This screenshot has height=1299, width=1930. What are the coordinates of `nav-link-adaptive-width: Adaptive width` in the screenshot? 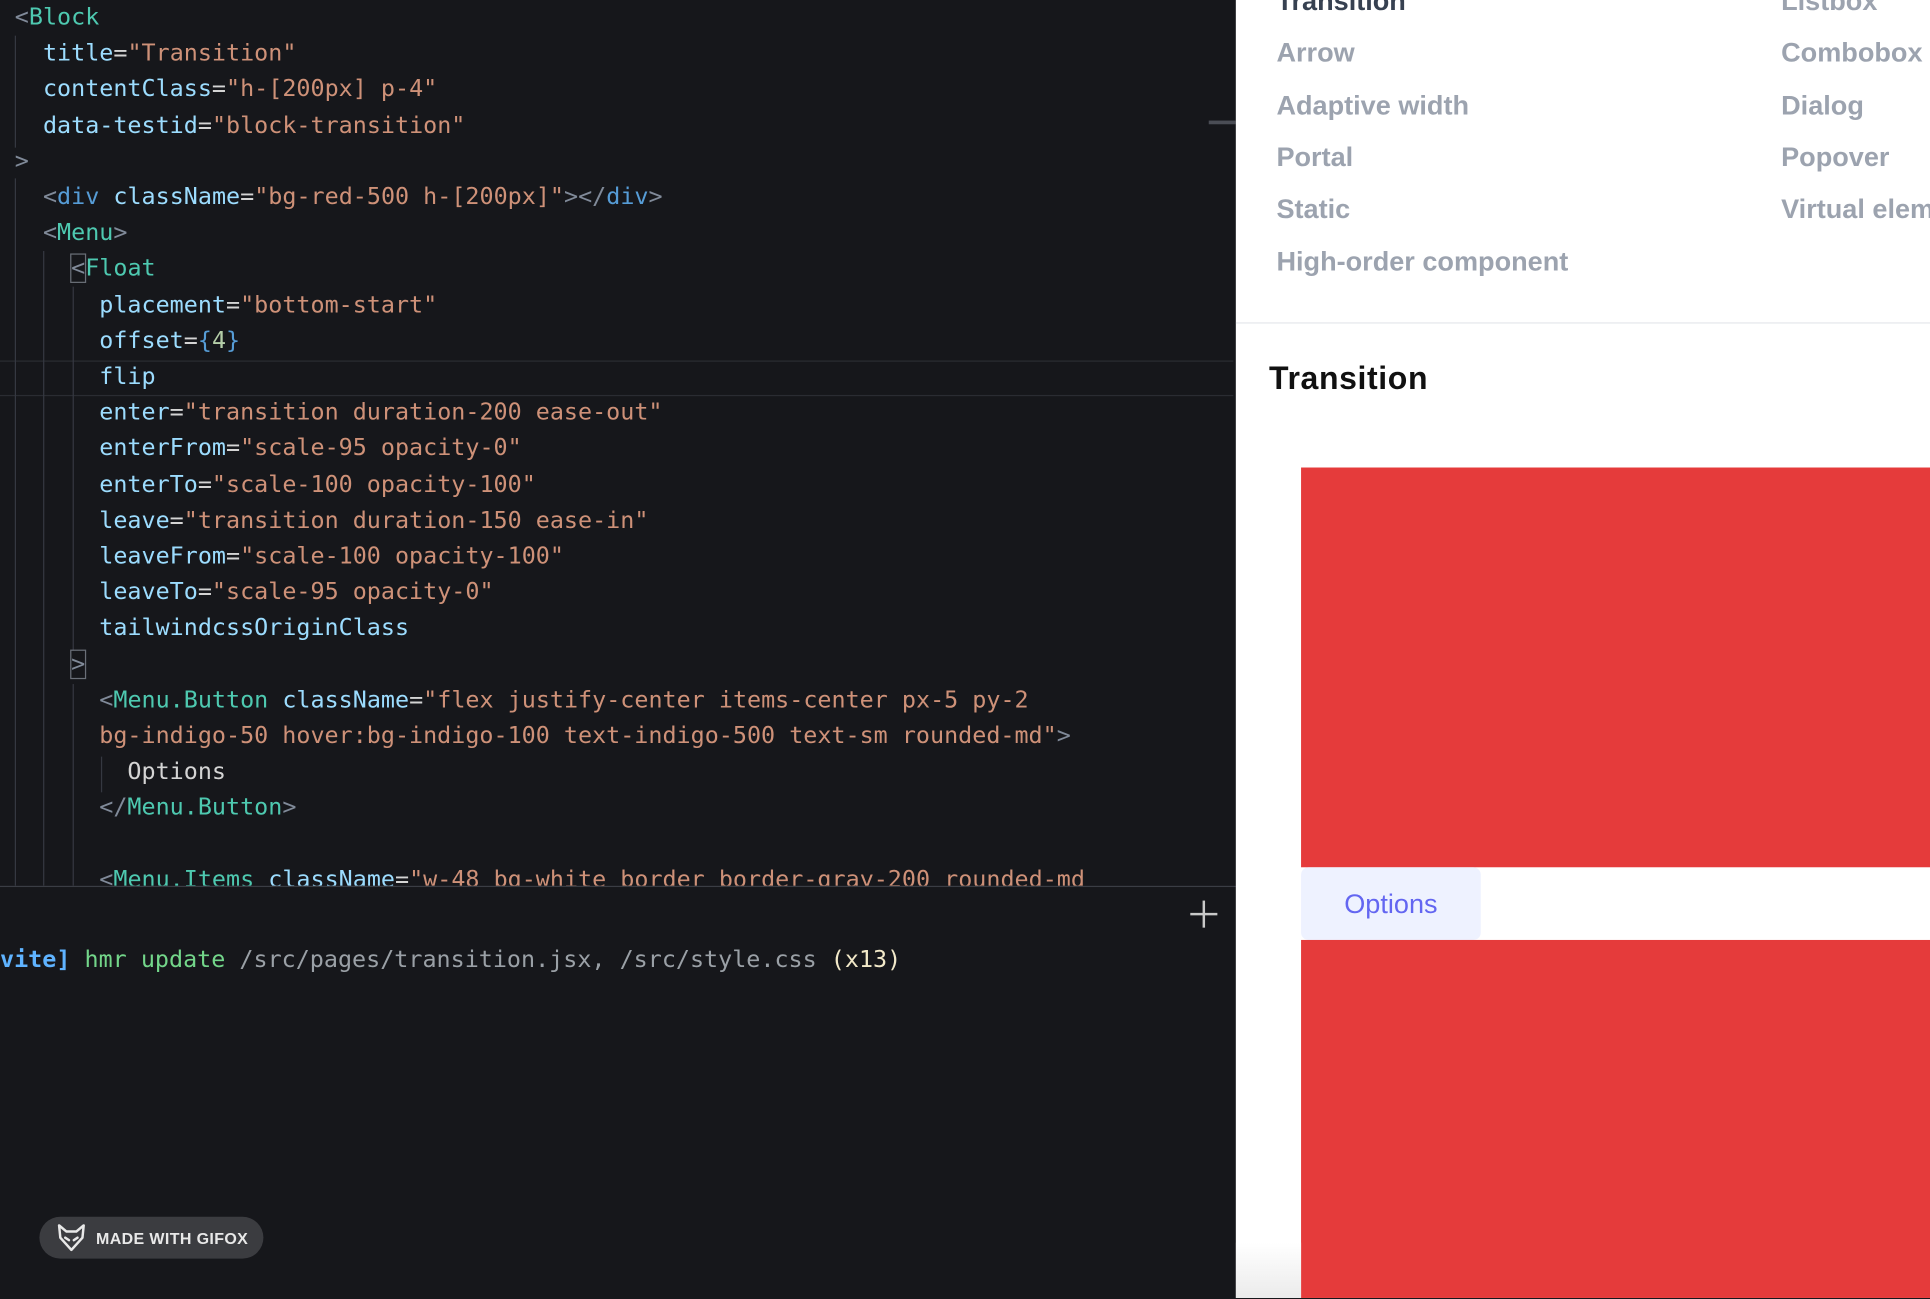 It's located at (1372, 105).